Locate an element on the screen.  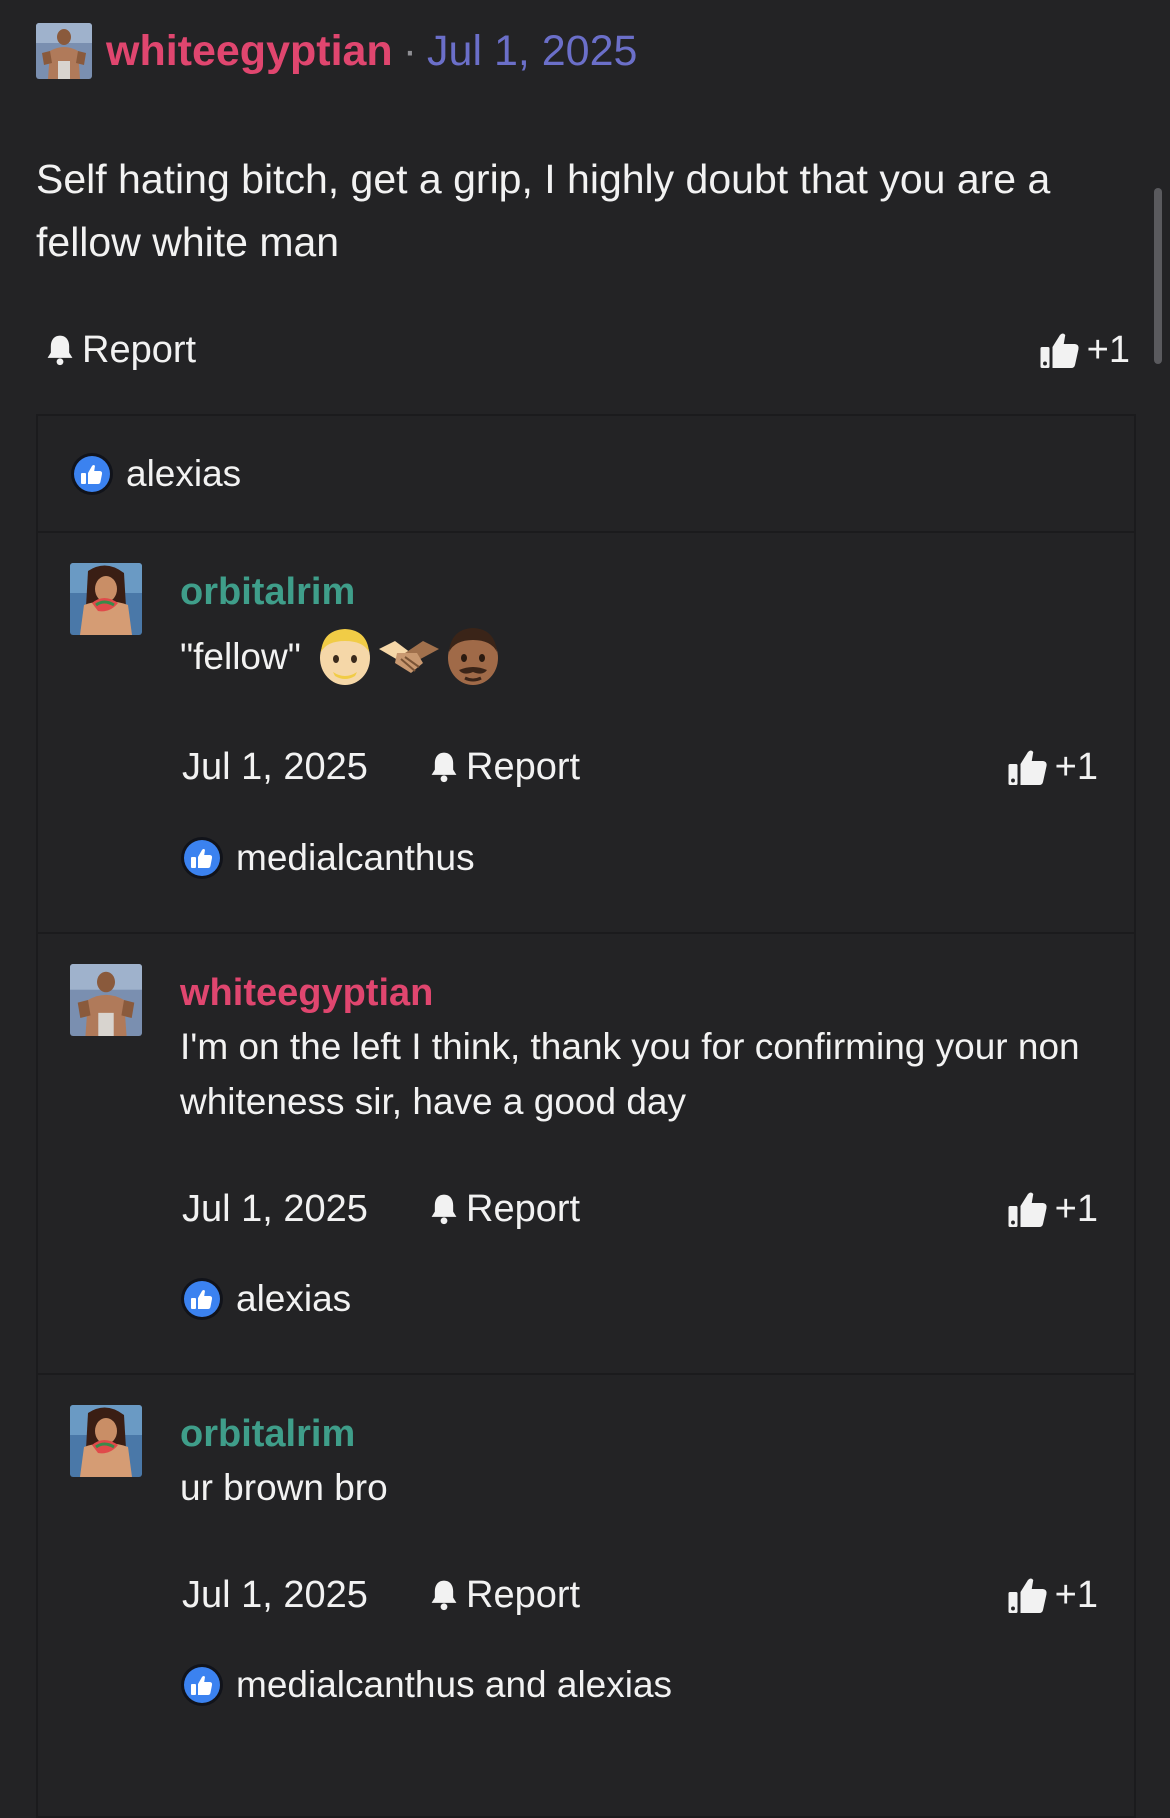
post-actions: Report +1 is located at coordinates (587, 350).